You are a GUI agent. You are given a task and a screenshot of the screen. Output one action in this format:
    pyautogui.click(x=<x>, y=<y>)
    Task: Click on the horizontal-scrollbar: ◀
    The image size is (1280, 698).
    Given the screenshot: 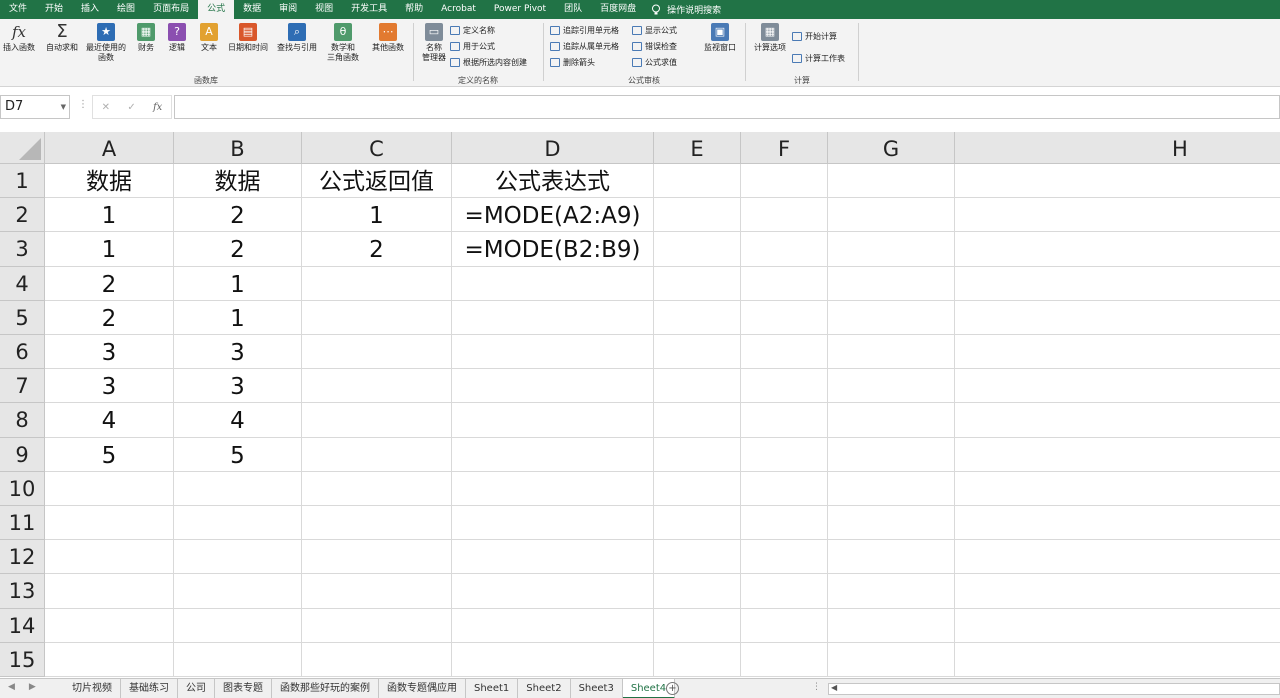 What is the action you would take?
    pyautogui.click(x=1054, y=689)
    